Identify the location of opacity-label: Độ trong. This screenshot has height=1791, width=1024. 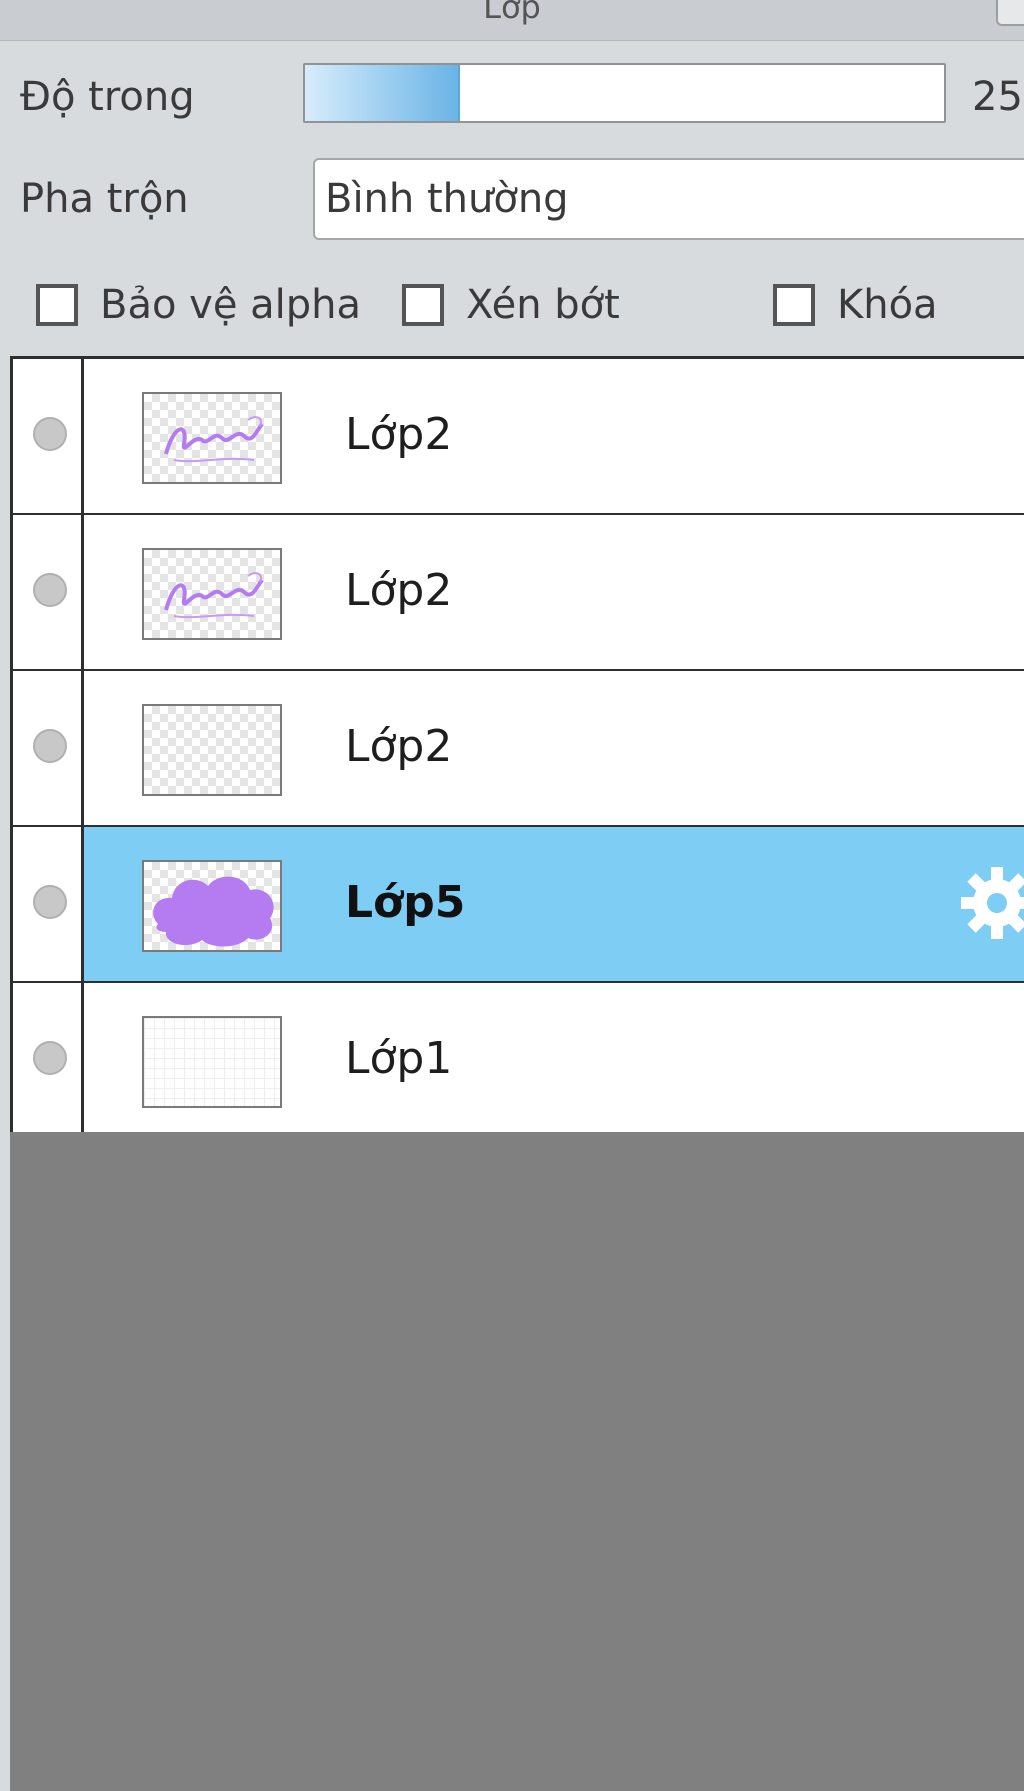
(107, 97).